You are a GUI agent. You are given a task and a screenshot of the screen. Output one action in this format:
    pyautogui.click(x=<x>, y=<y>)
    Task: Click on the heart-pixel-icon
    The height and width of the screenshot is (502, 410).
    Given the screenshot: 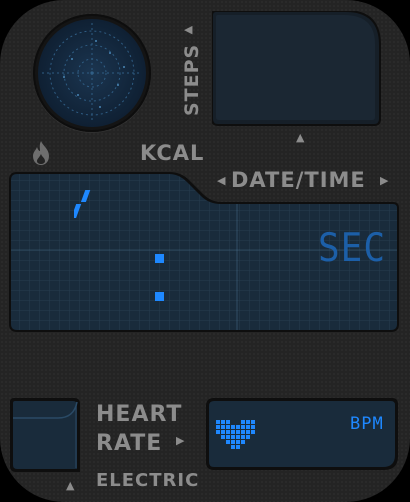 What is the action you would take?
    pyautogui.click(x=235, y=434)
    